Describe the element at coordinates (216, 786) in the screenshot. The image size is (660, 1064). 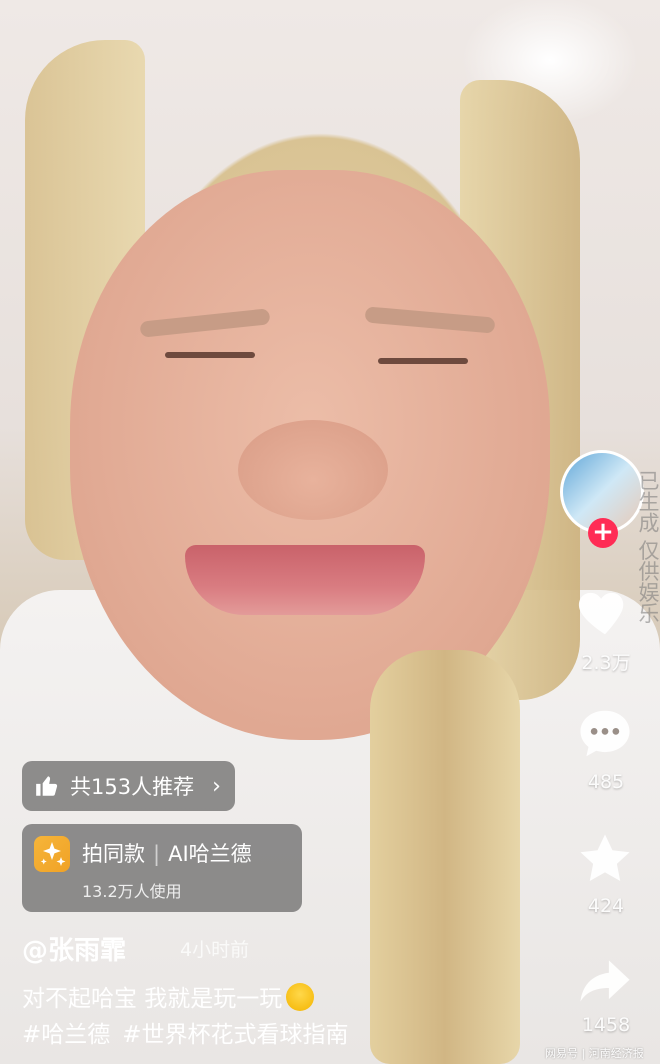
I see `chevron-right-icon: ›` at that location.